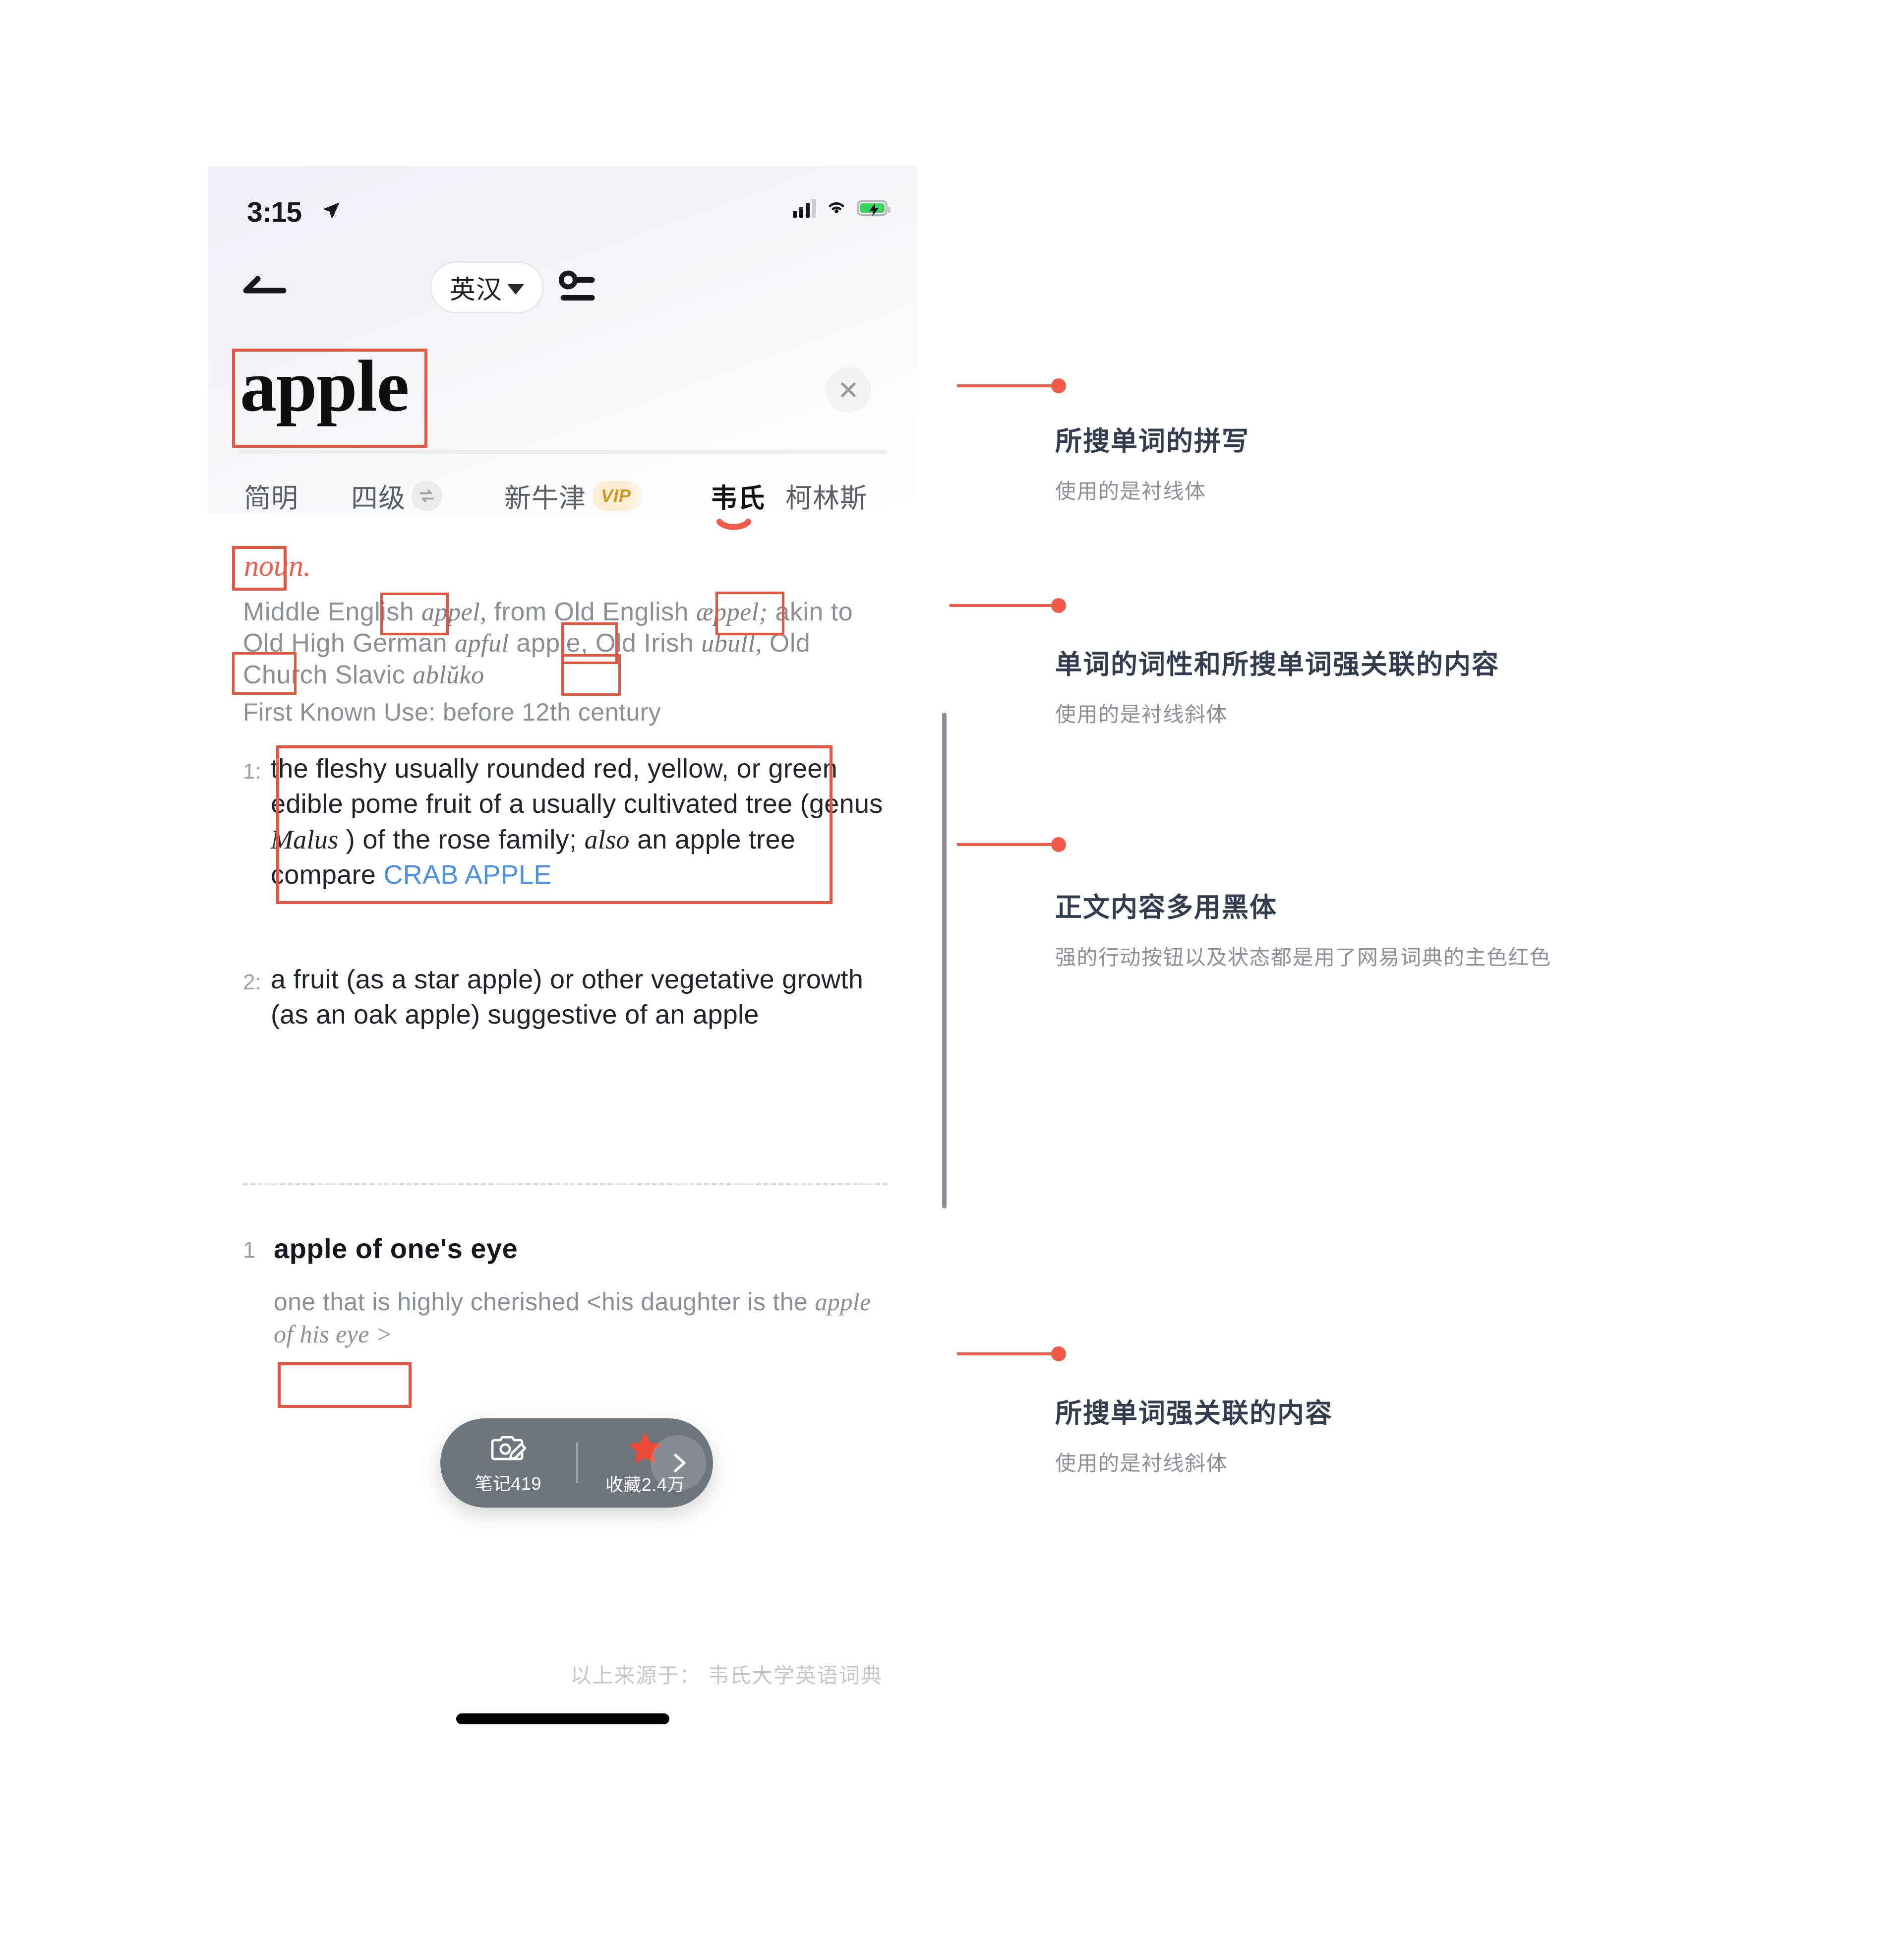 The width and height of the screenshot is (1904, 1944). What do you see at coordinates (508, 1448) in the screenshot?
I see `note-camera-icon` at bounding box center [508, 1448].